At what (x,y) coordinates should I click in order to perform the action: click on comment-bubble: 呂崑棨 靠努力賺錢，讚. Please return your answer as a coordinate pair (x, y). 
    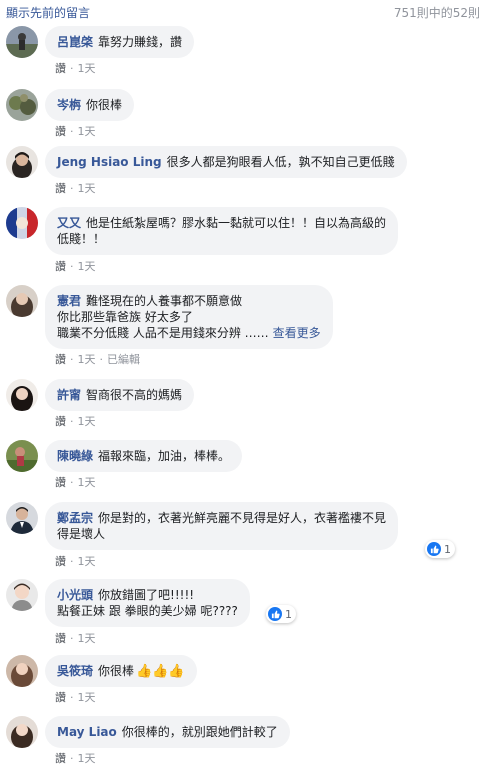
    Looking at the image, I should click on (120, 42).